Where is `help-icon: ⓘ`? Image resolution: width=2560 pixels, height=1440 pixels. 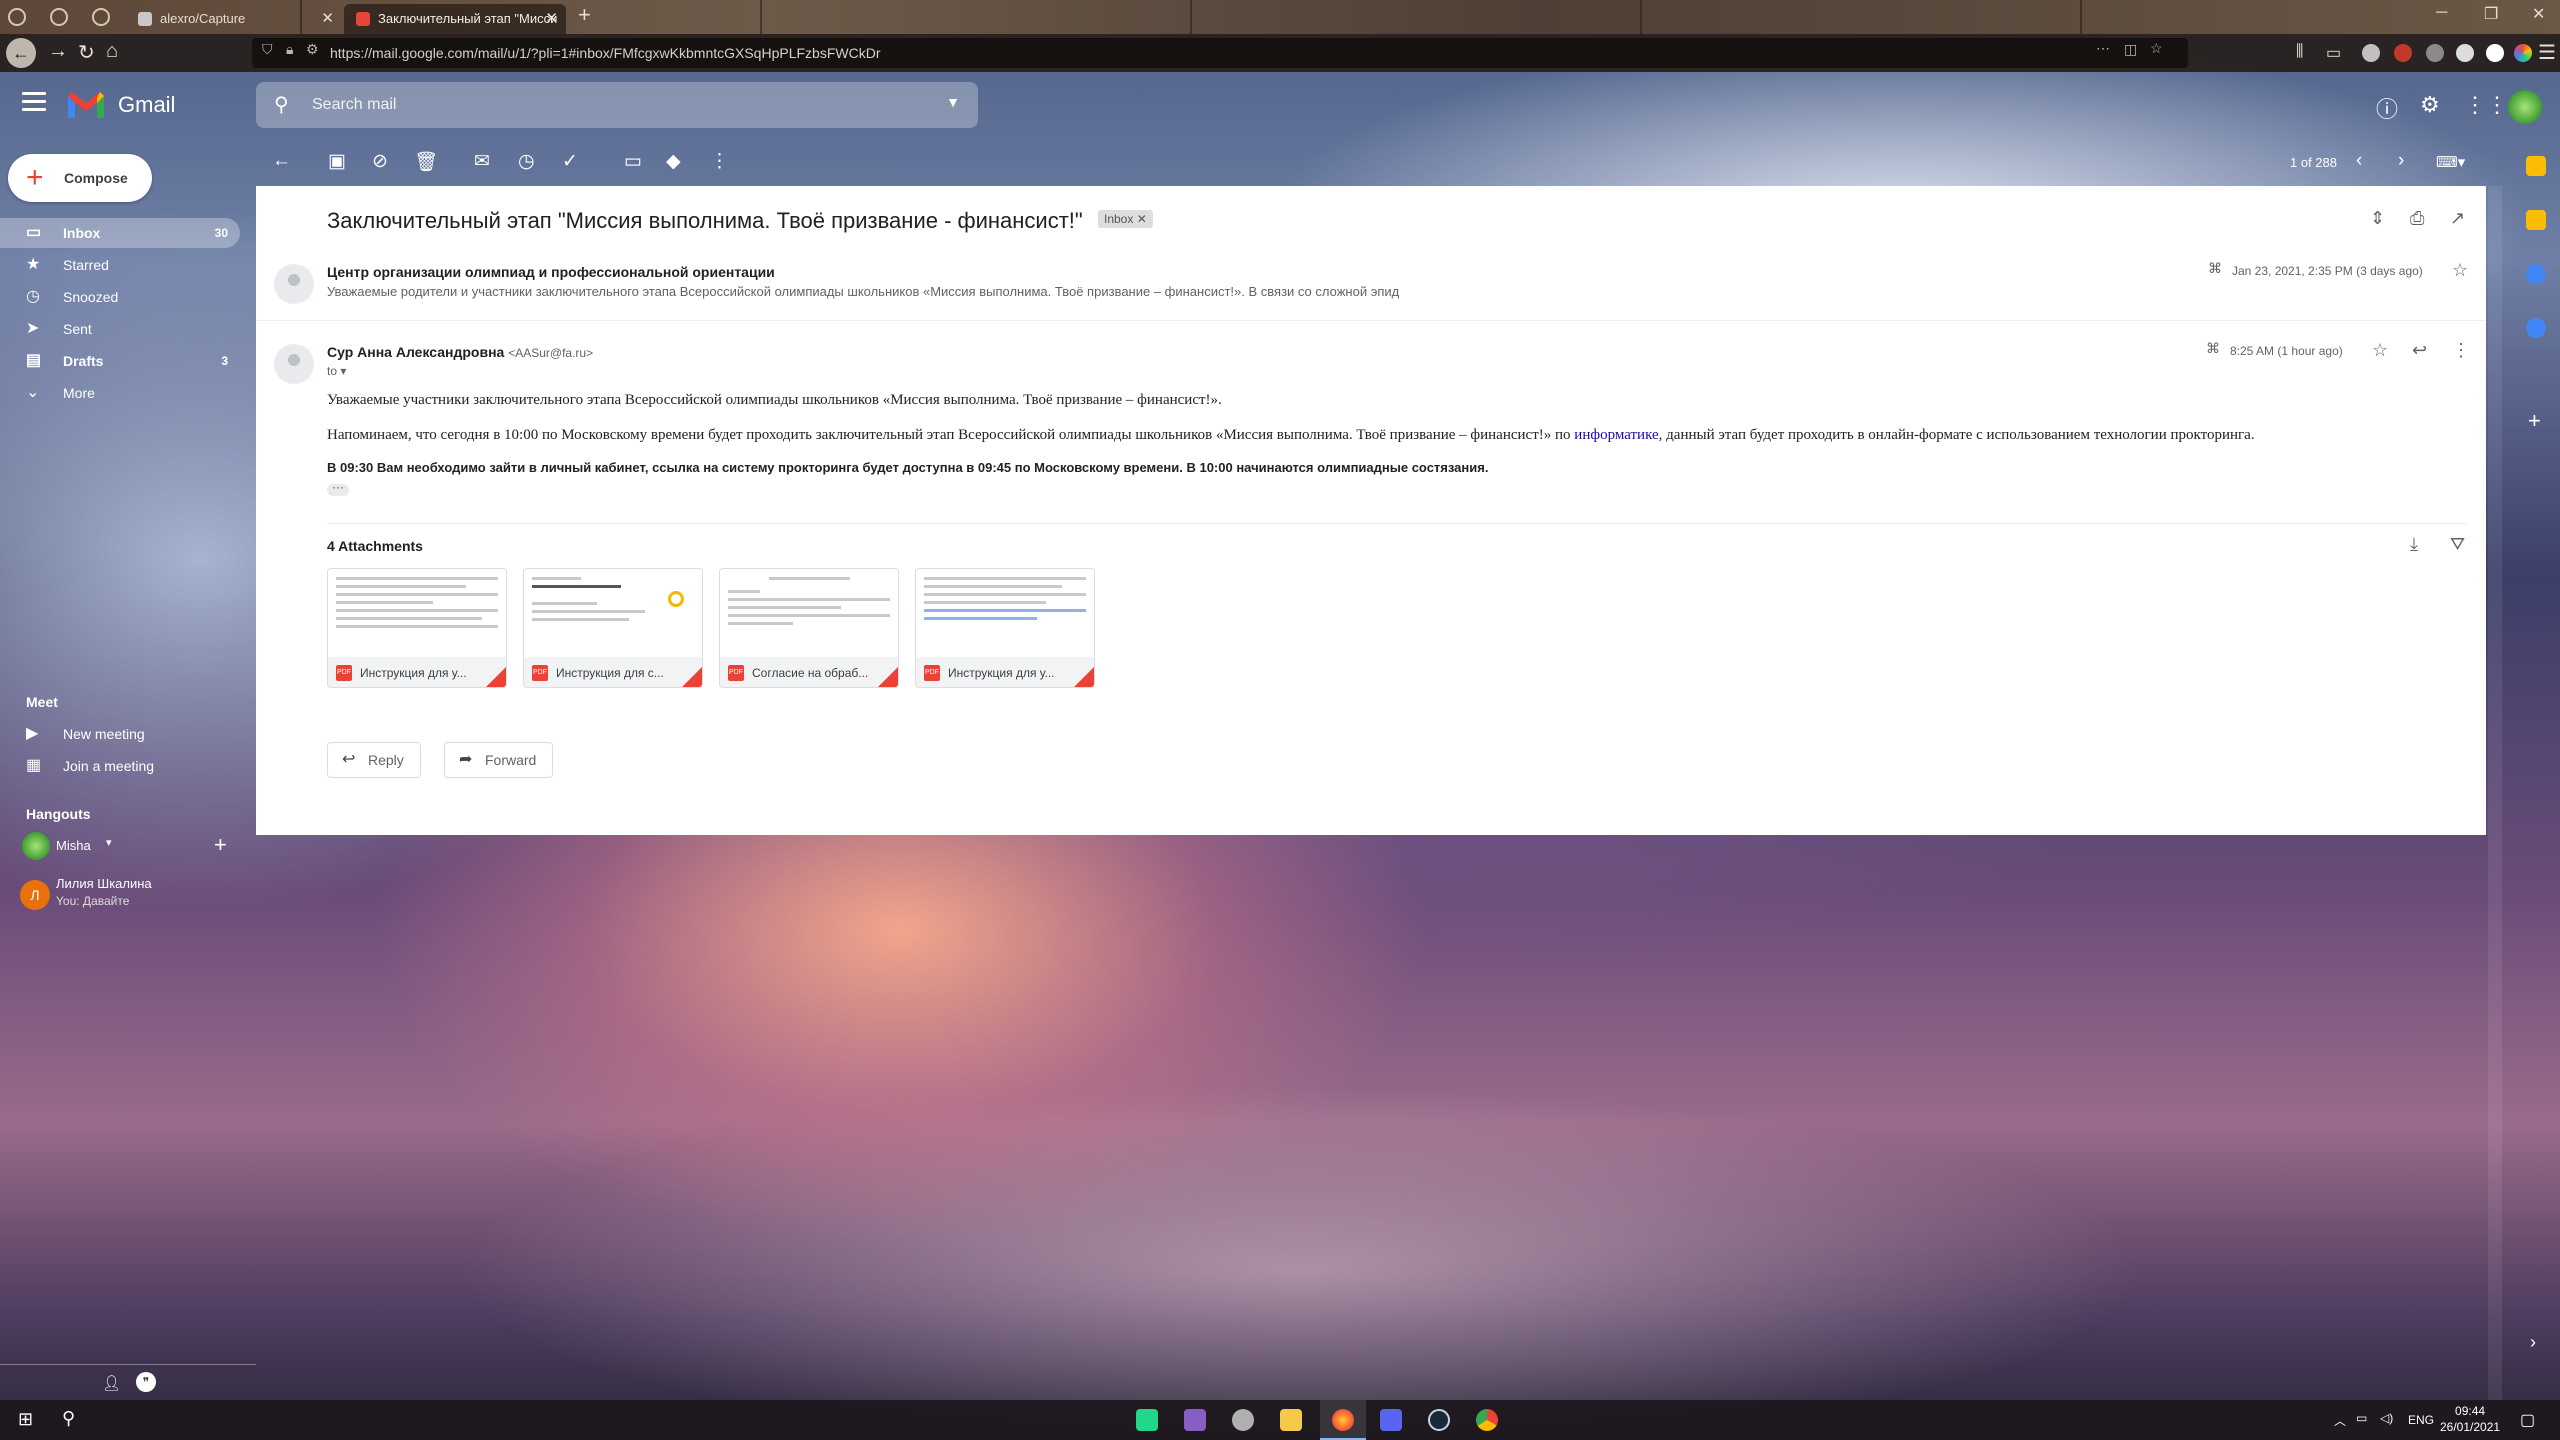
help-icon: ⓘ is located at coordinates (2387, 108).